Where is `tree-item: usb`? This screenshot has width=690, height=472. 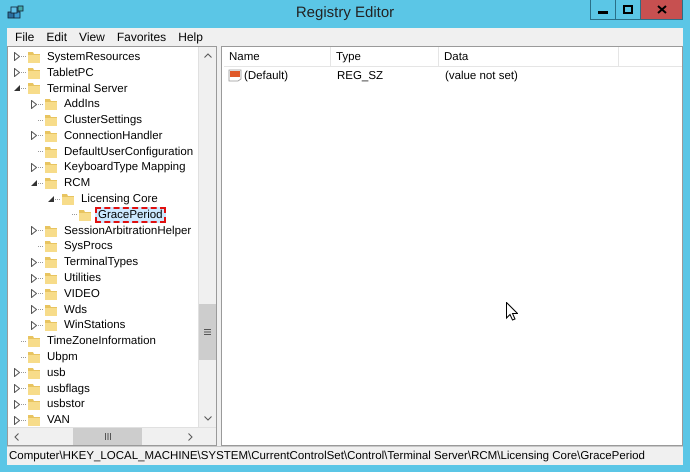
tree-item: usb is located at coordinates (56, 372).